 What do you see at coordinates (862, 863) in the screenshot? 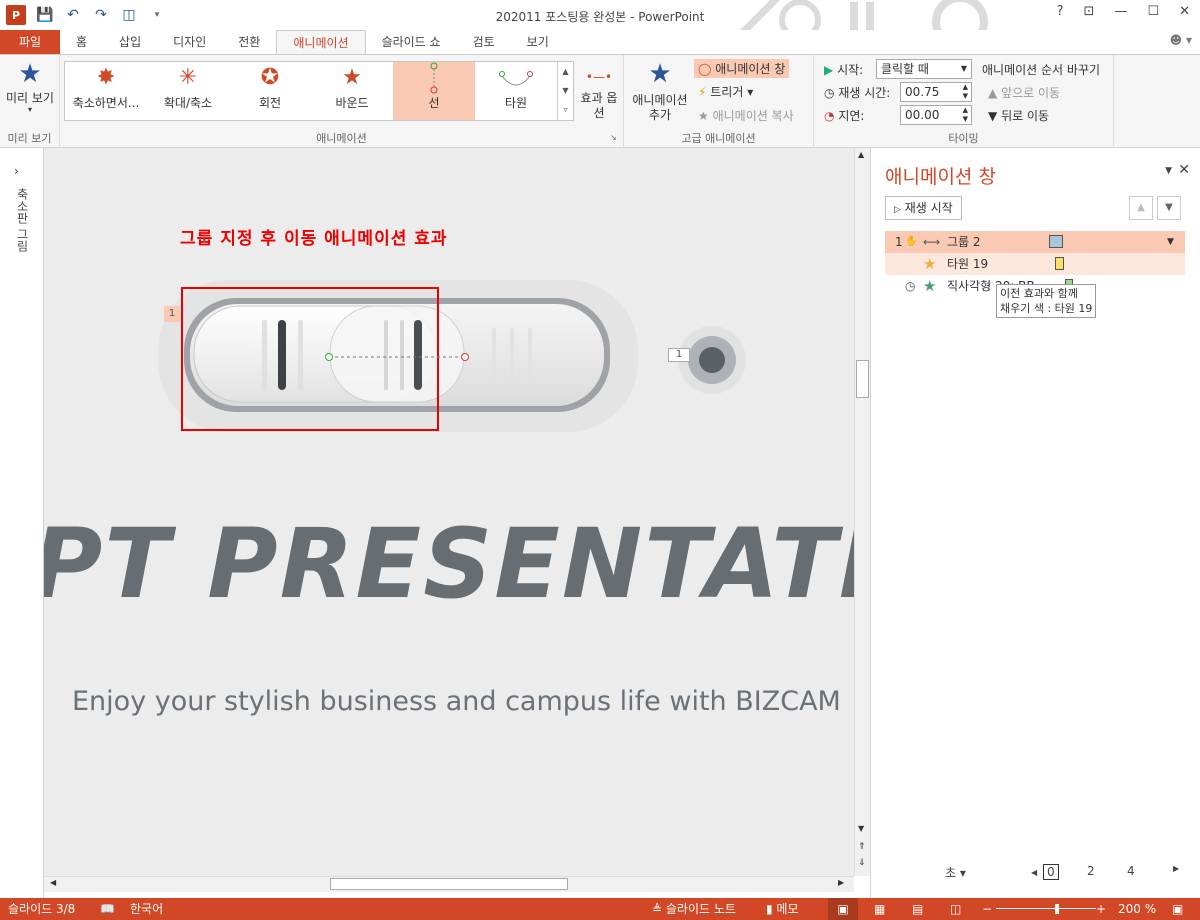
I see `next-slide-icon: ⇓` at bounding box center [862, 863].